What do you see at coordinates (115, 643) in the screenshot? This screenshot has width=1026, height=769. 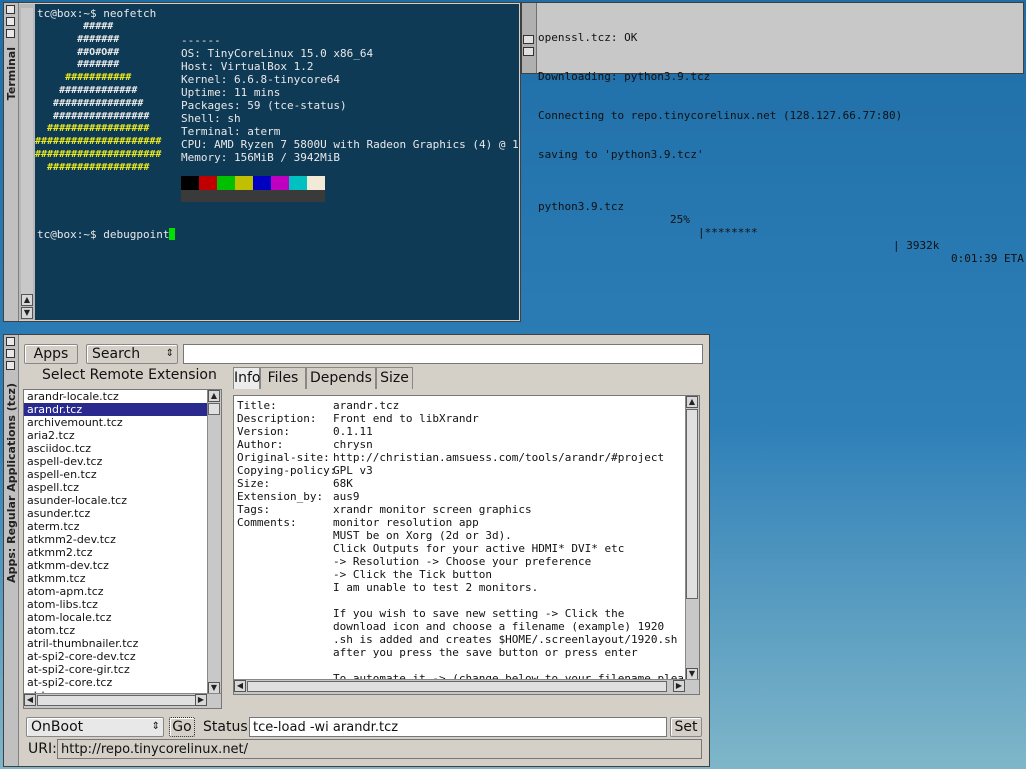 I see `list-item: atril-thumbnailer.tcz` at bounding box center [115, 643].